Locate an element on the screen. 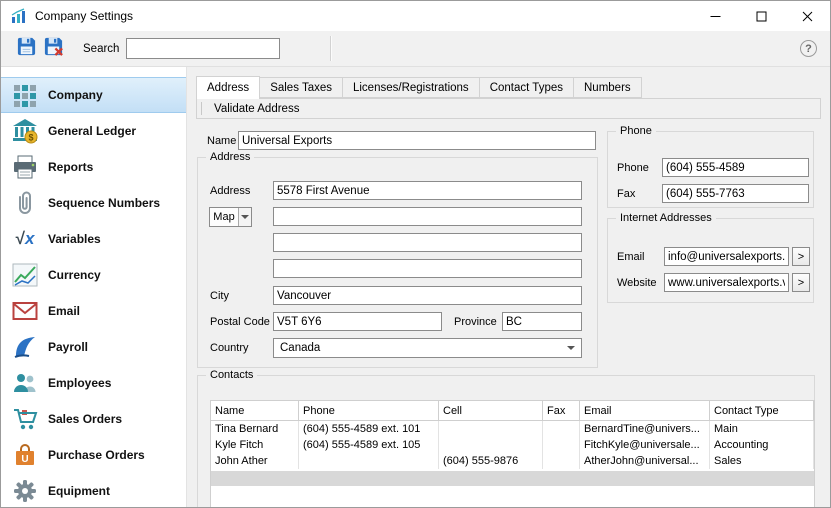  phone-group: Phone Phone Fax is located at coordinates (710, 166).